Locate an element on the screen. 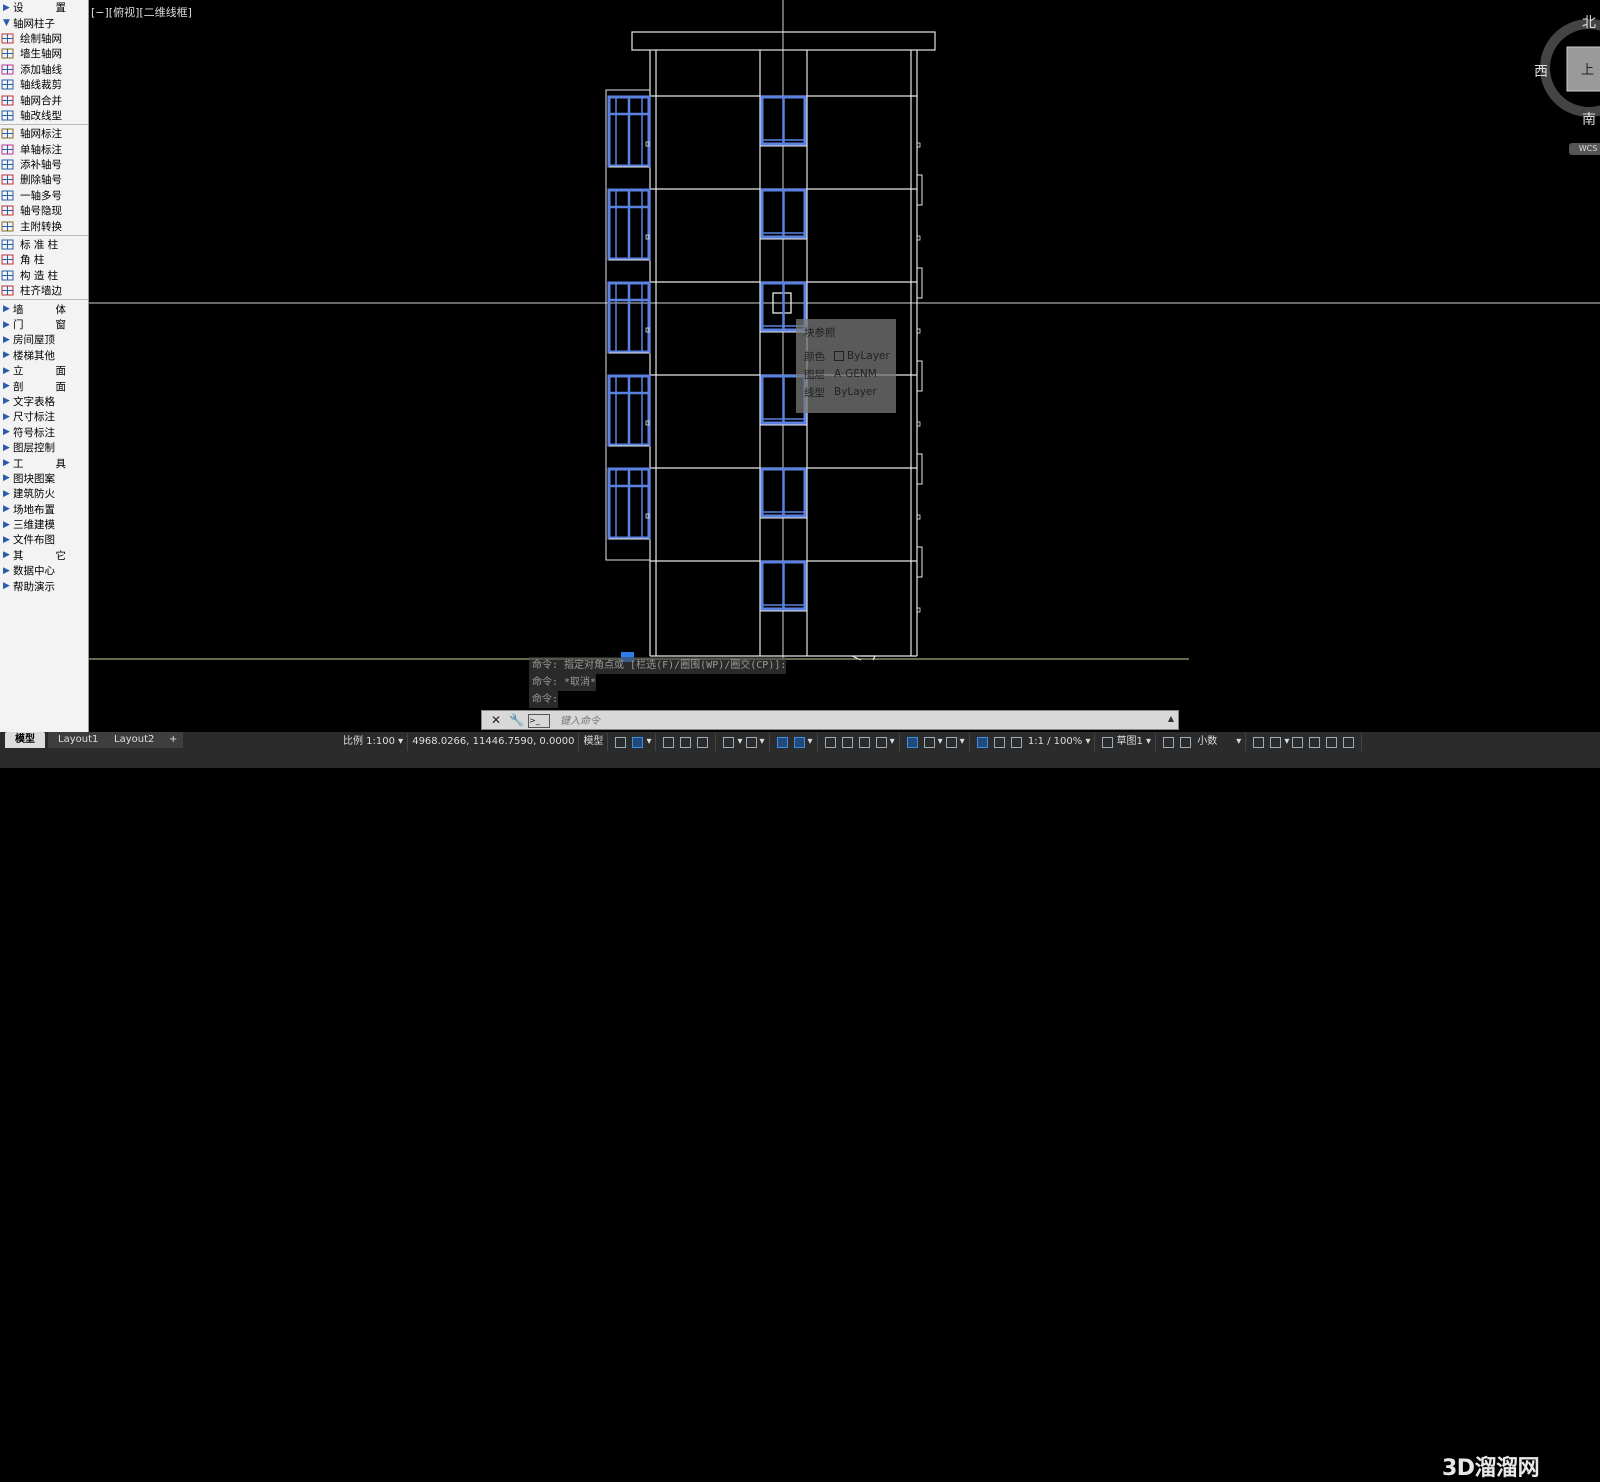 The width and height of the screenshot is (1600, 1482). sidebar-item: ▶ 文字表格 is located at coordinates (44, 401).